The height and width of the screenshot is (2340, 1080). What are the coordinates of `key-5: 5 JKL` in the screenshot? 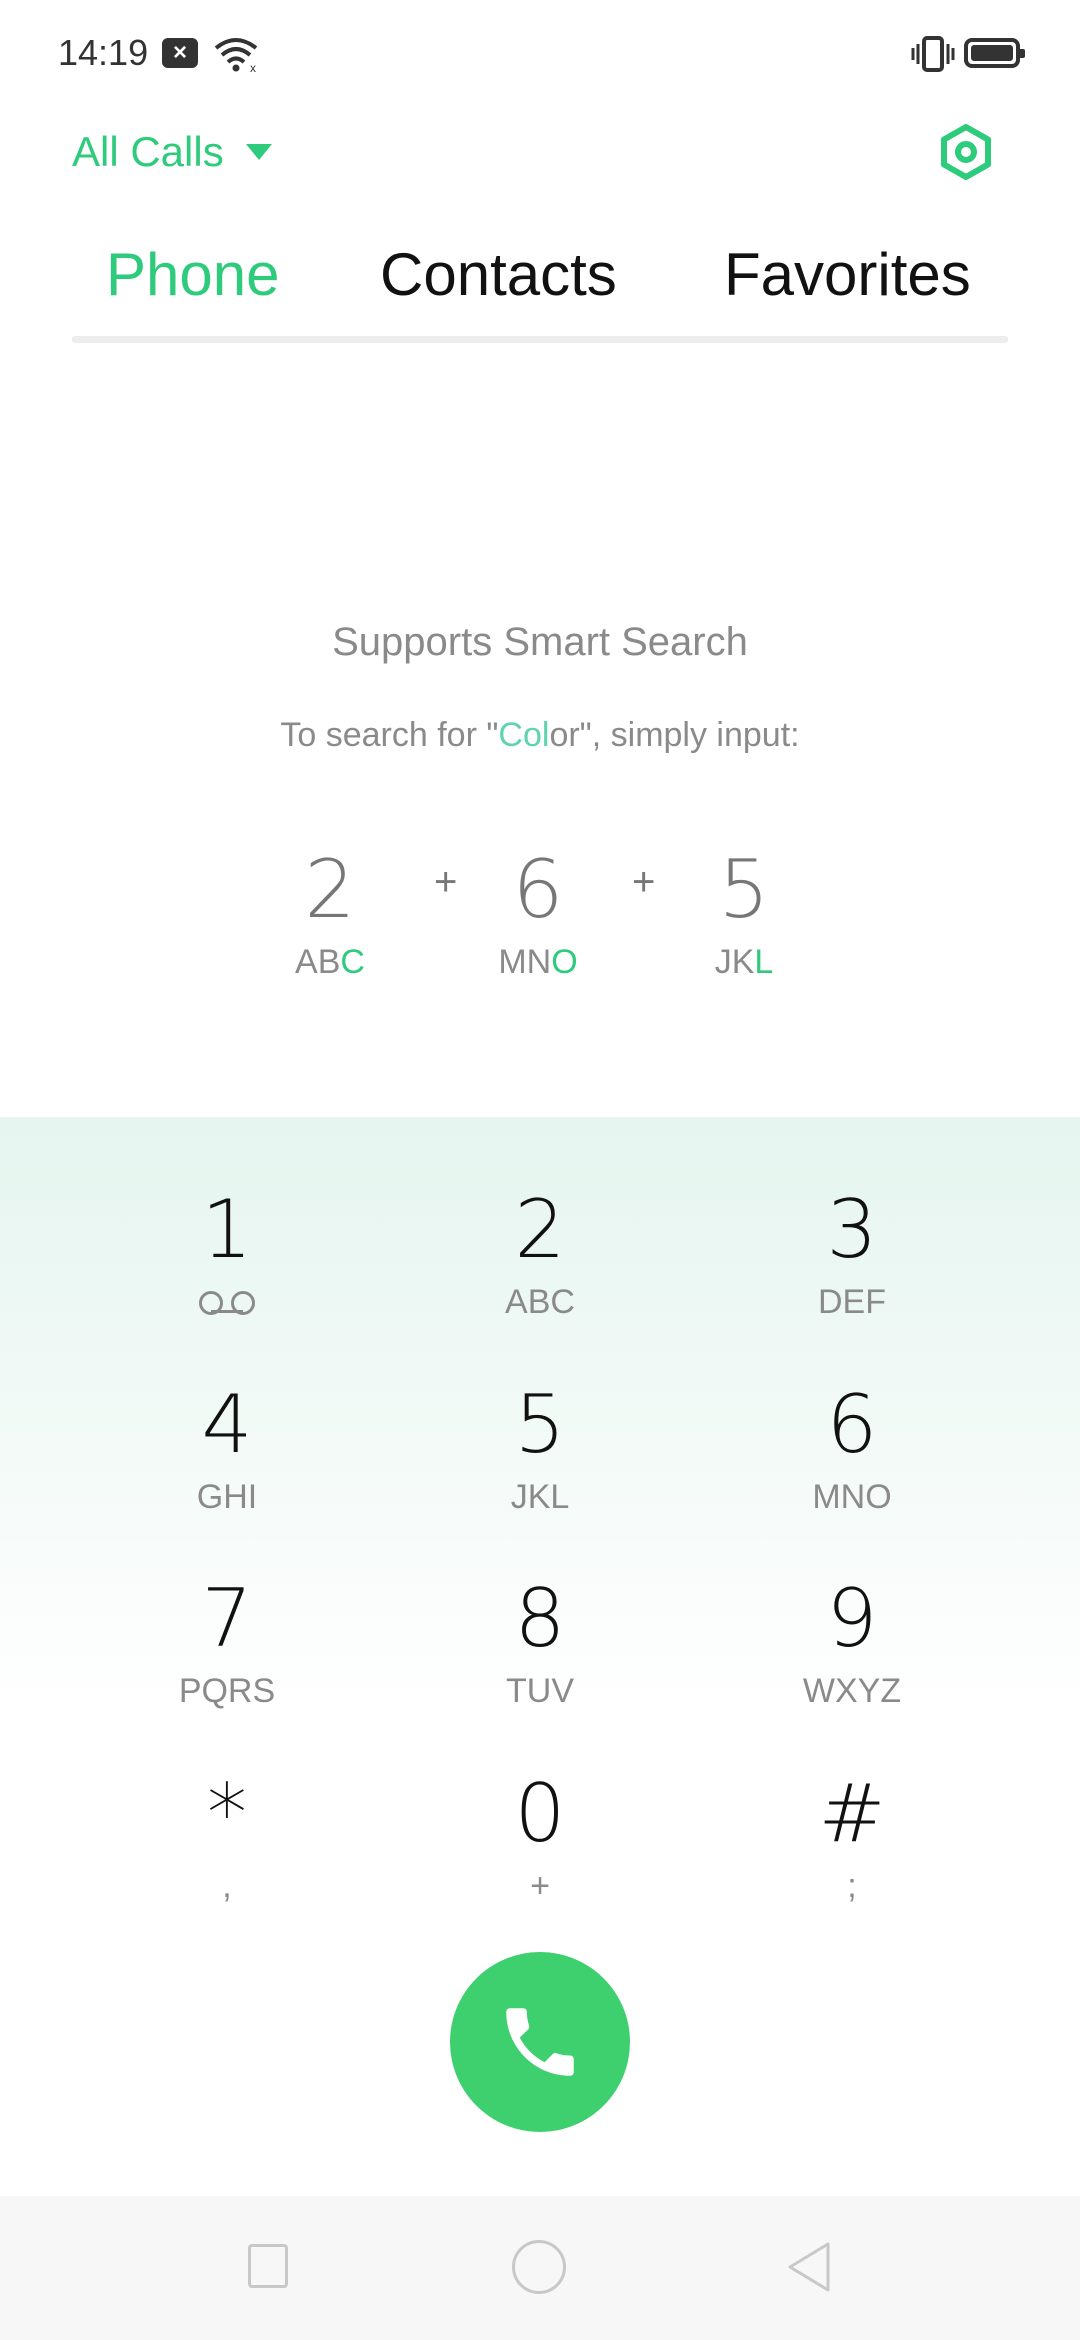 It's located at (540, 1460).